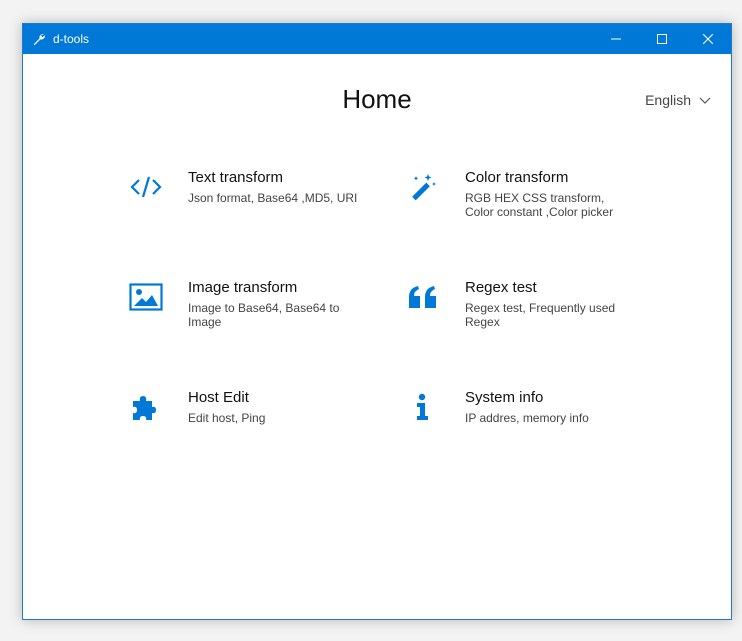 Image resolution: width=742 pixels, height=641 pixels. I want to click on puzzle-icon, so click(146, 407).